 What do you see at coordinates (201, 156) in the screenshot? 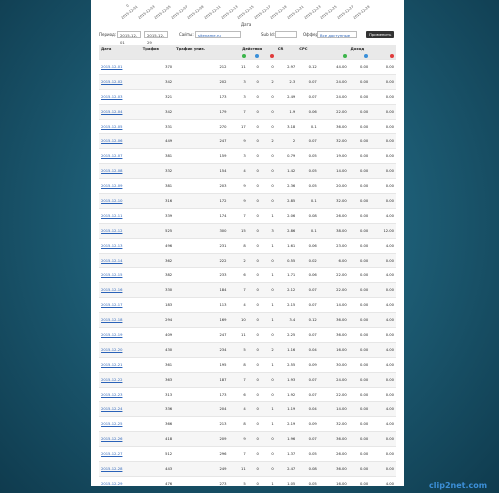
I see `cell-unique: 159` at bounding box center [201, 156].